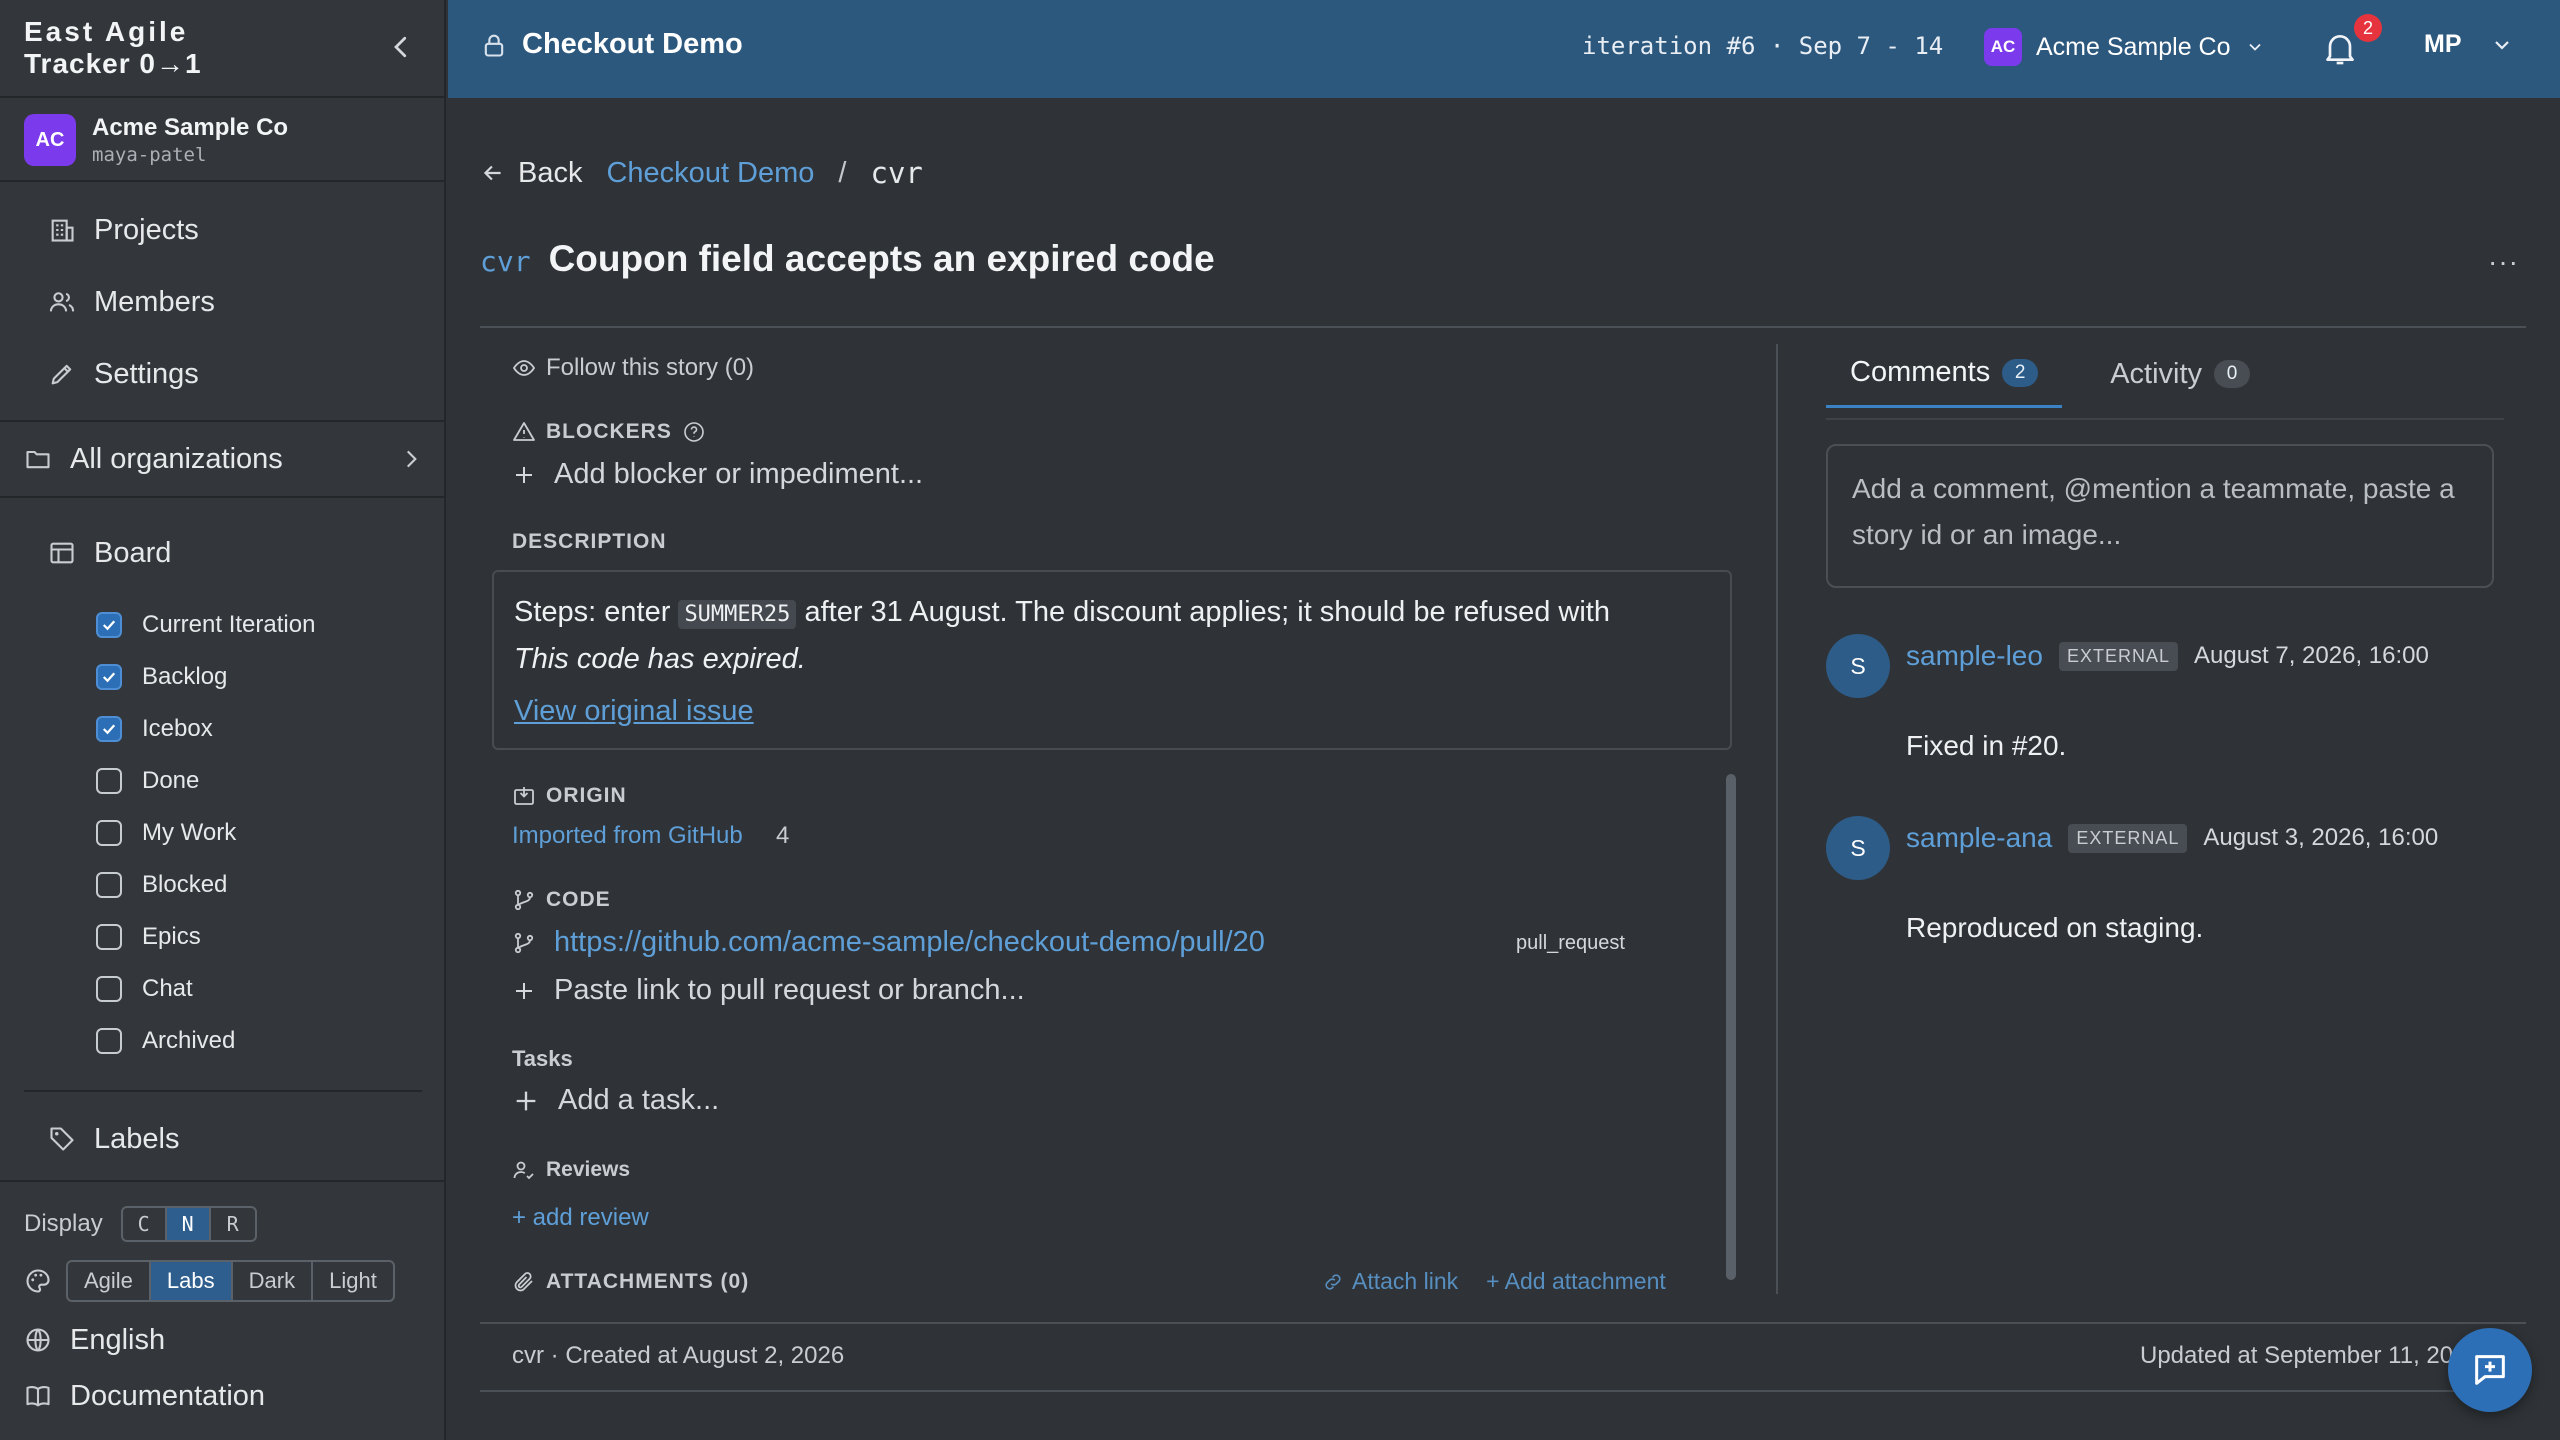  Describe the element at coordinates (63, 1223) in the screenshot. I see `display-label: Display` at that location.